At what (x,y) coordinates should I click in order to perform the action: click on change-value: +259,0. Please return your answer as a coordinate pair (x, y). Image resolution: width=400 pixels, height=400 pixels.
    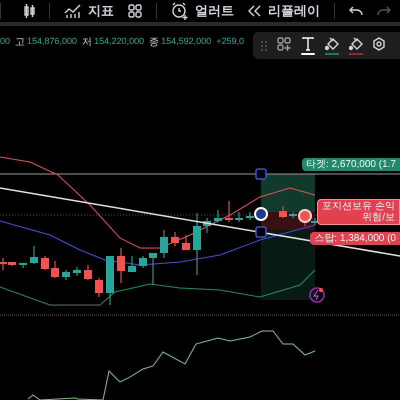
    Looking at the image, I should click on (230, 41).